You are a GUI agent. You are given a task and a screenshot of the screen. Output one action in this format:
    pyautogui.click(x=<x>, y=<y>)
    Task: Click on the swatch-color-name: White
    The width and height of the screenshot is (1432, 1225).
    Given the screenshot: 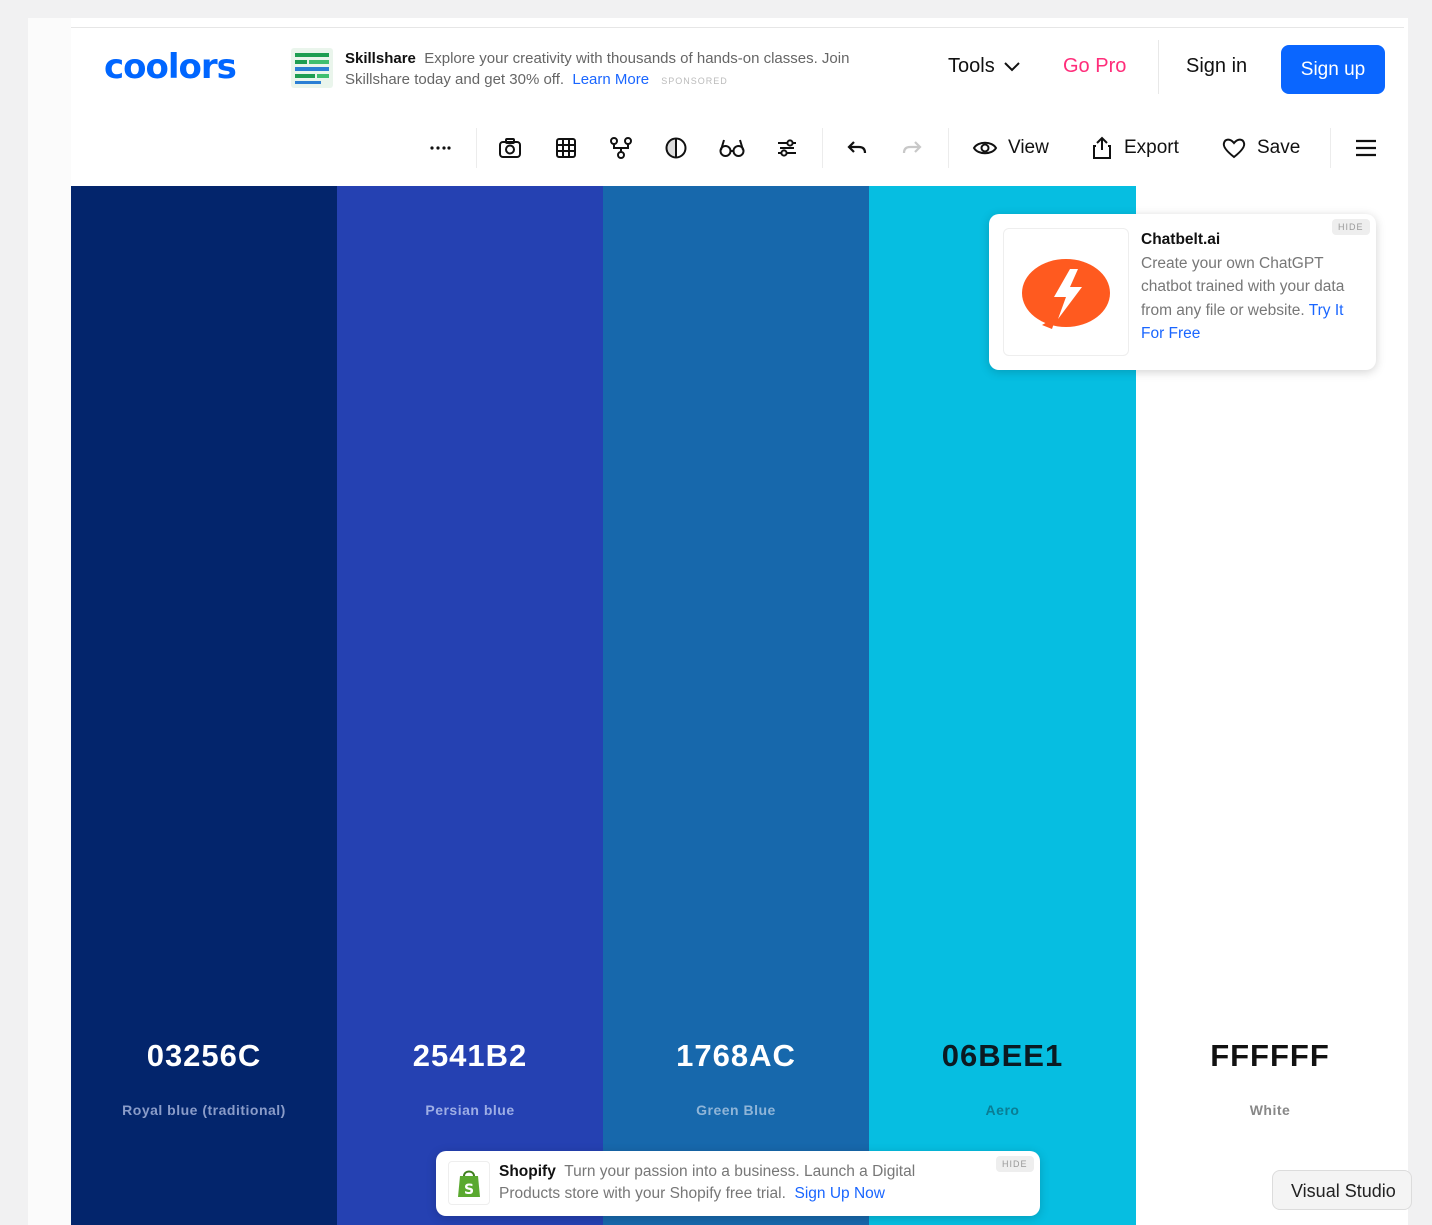 What is the action you would take?
    pyautogui.click(x=1270, y=1110)
    